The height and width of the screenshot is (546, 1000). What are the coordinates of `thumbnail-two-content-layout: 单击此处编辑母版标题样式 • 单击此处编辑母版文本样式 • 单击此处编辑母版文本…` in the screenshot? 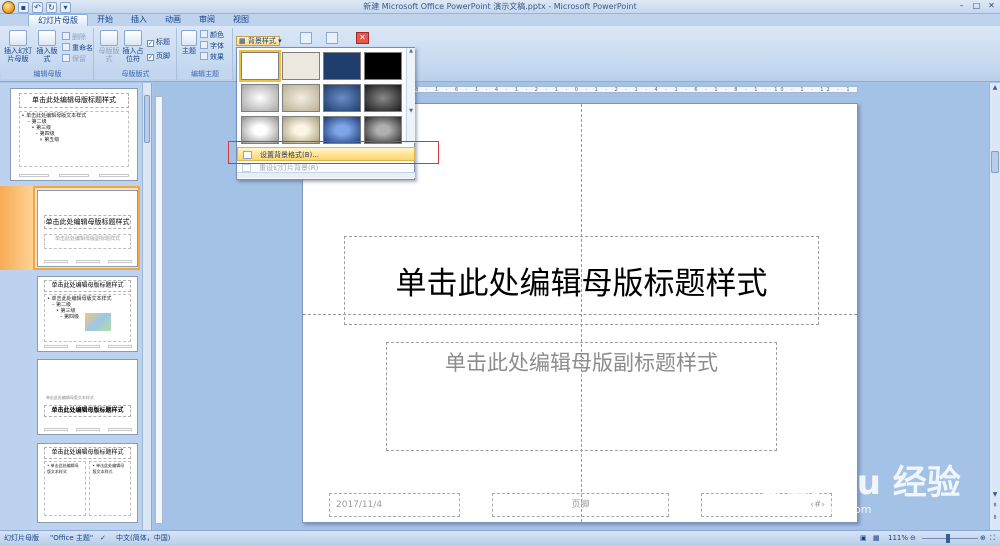 It's located at (87, 483).